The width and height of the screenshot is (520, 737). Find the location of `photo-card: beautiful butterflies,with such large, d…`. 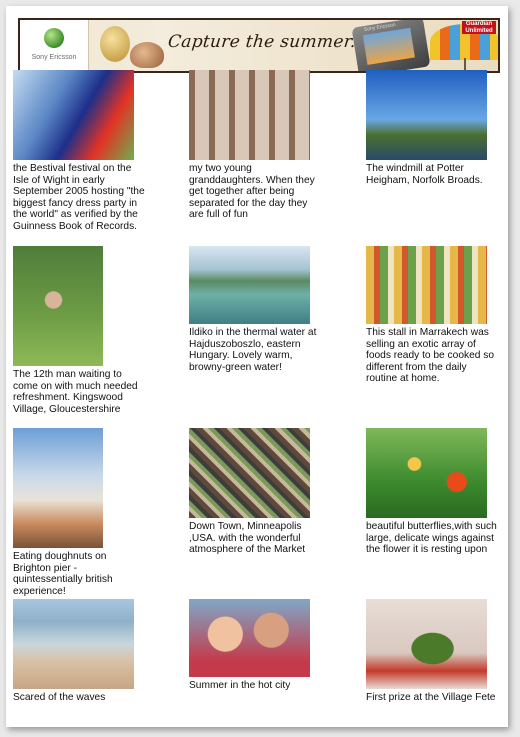

photo-card: beautiful butterflies,with such large, d… is located at coordinates (432, 492).